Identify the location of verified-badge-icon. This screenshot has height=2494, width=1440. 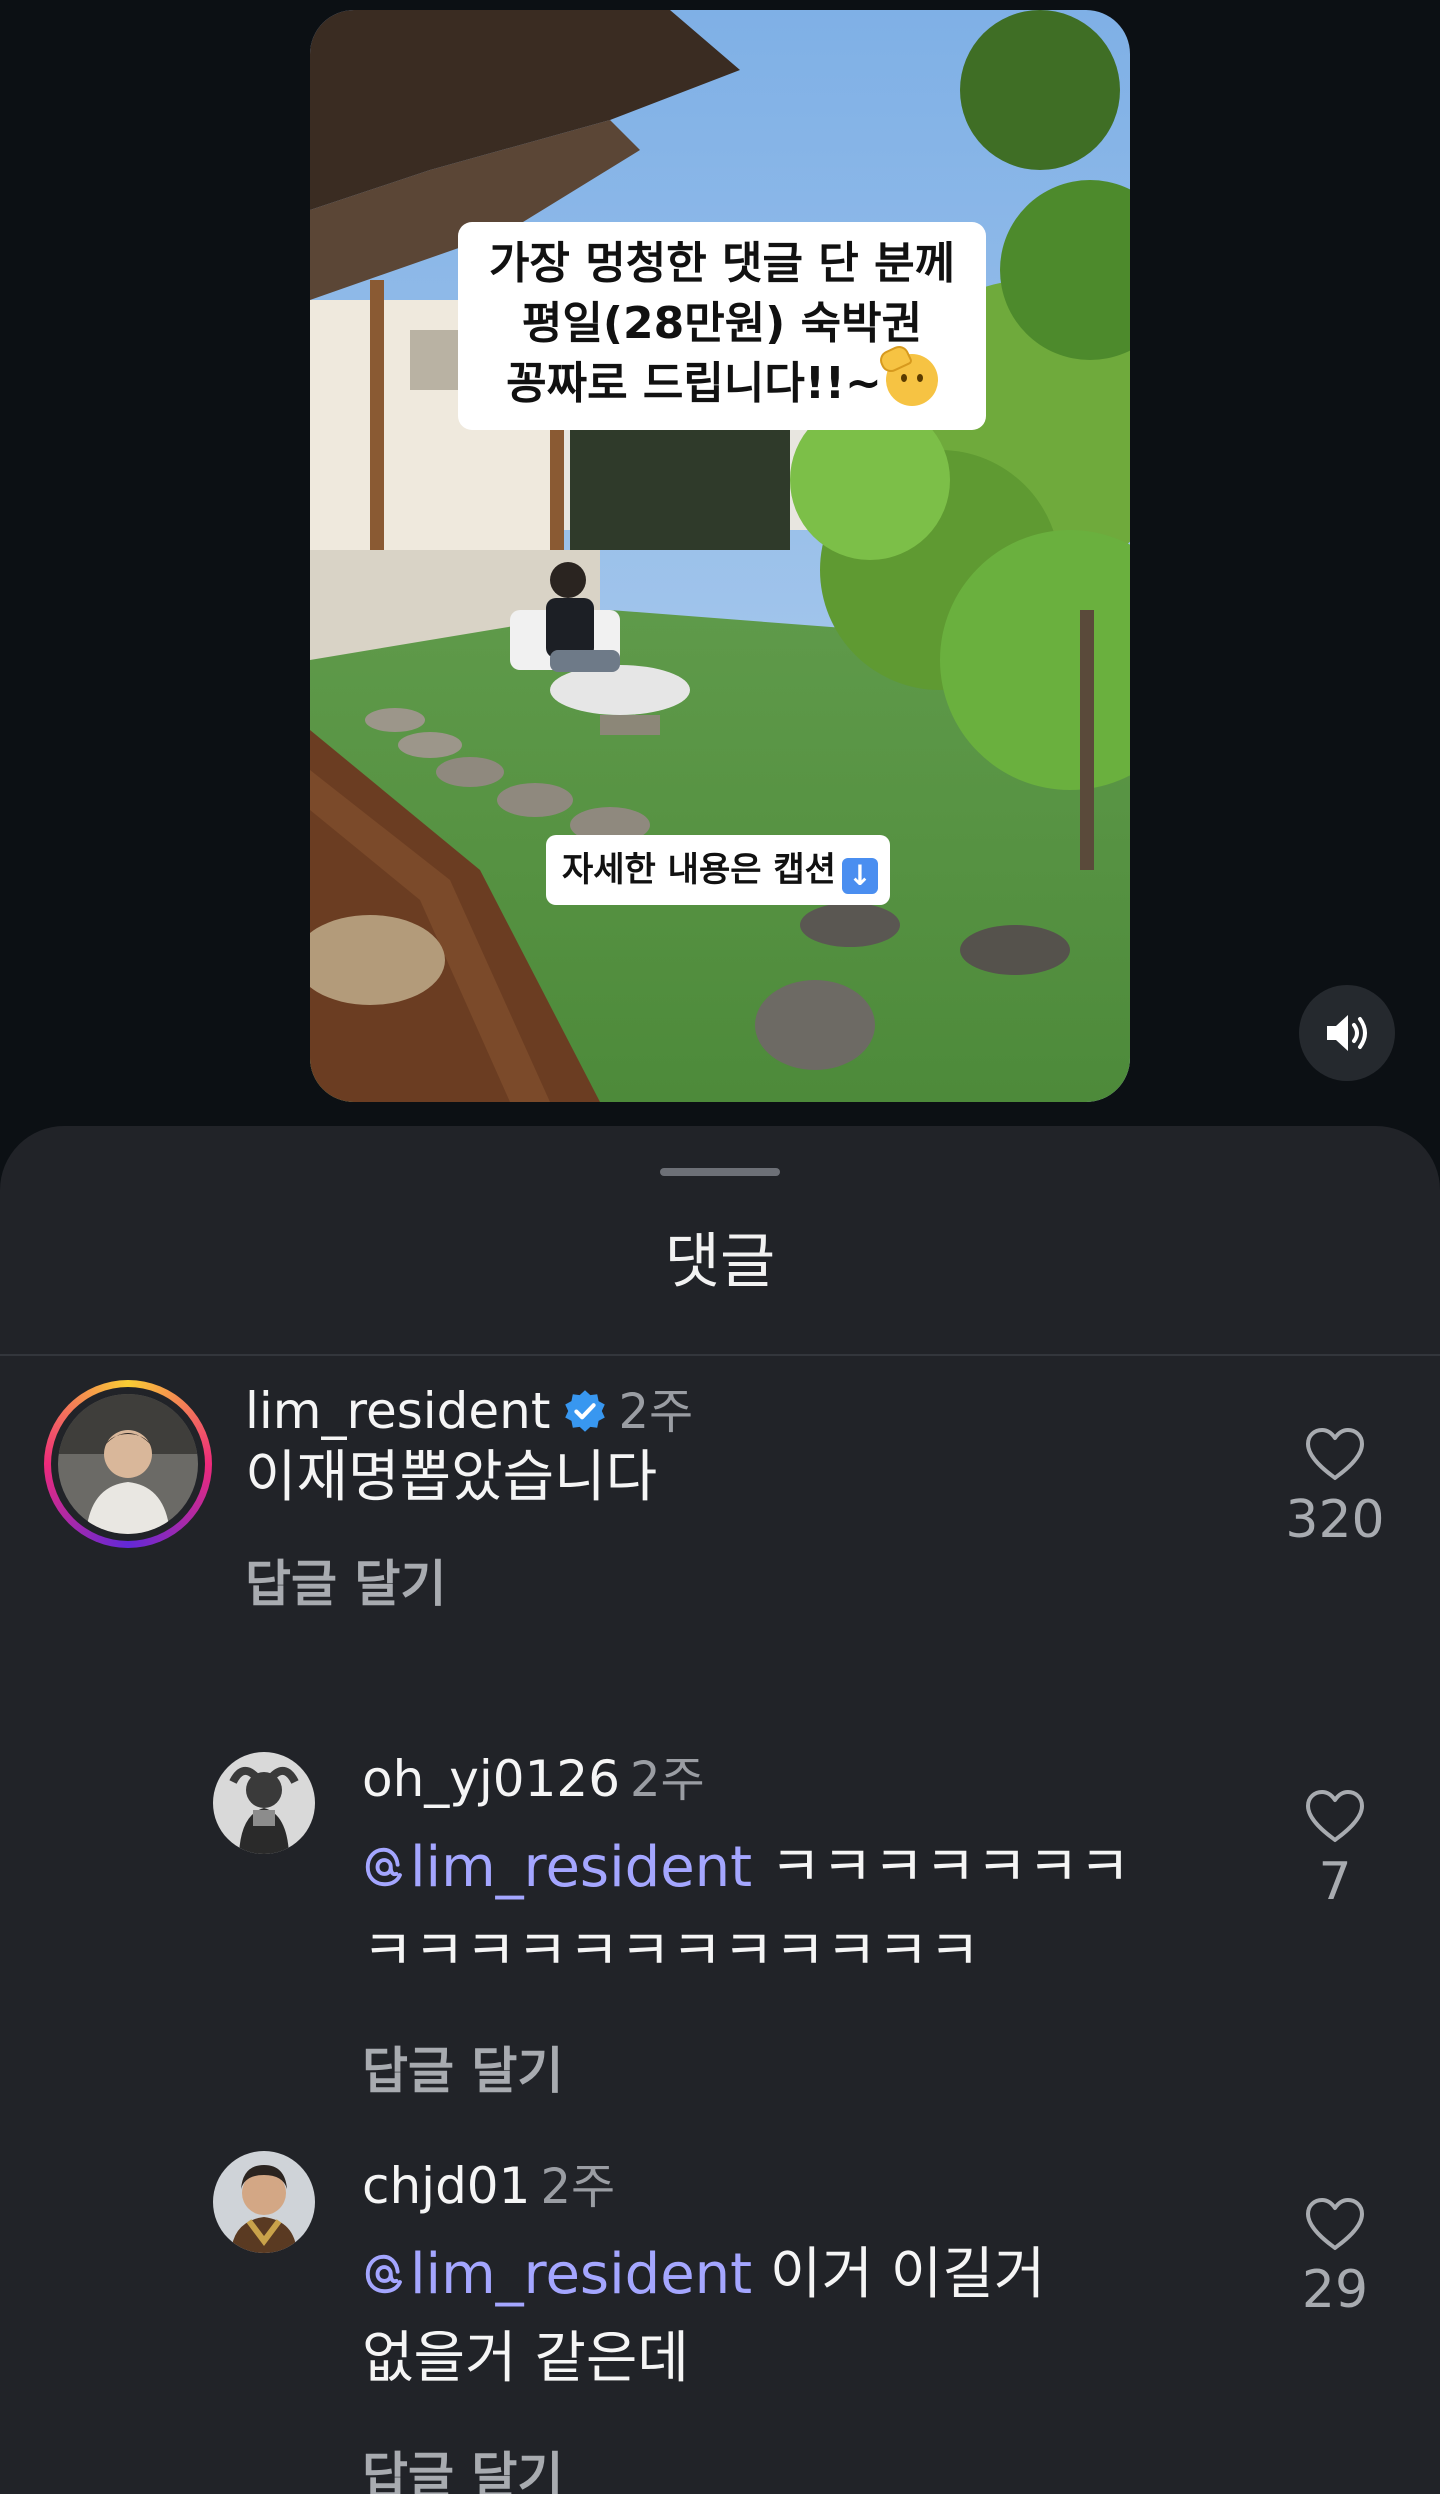
(585, 1411).